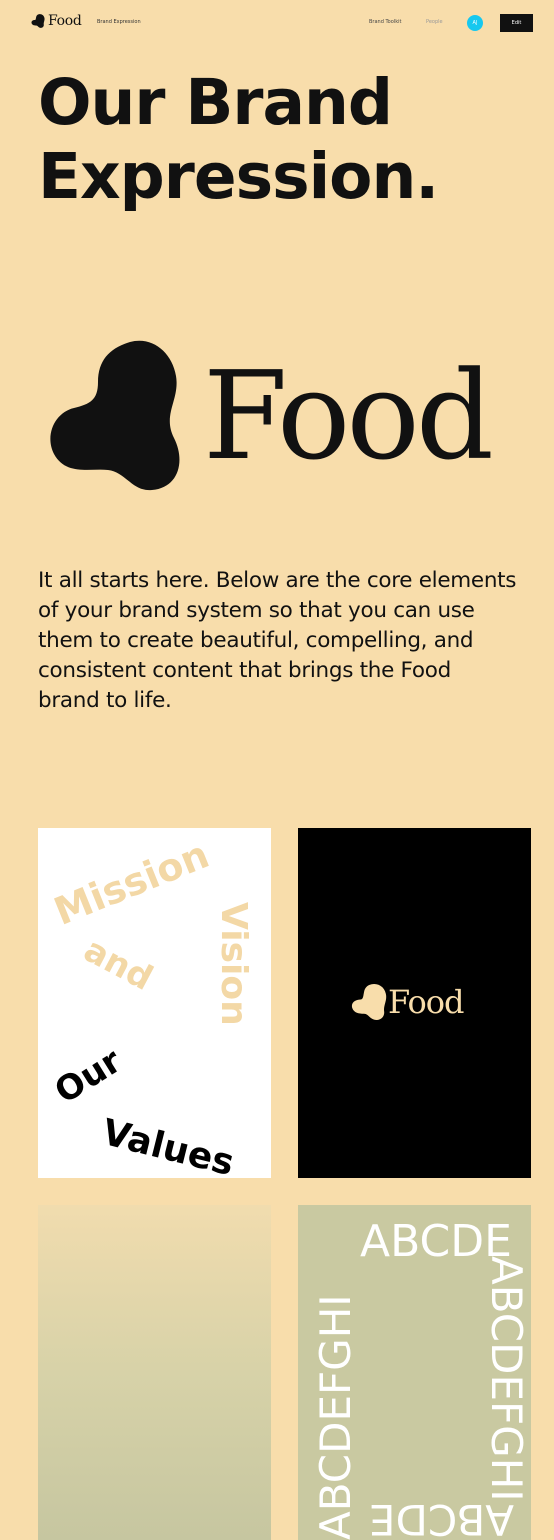 The image size is (554, 1540). I want to click on avatar: AJ, so click(475, 23).